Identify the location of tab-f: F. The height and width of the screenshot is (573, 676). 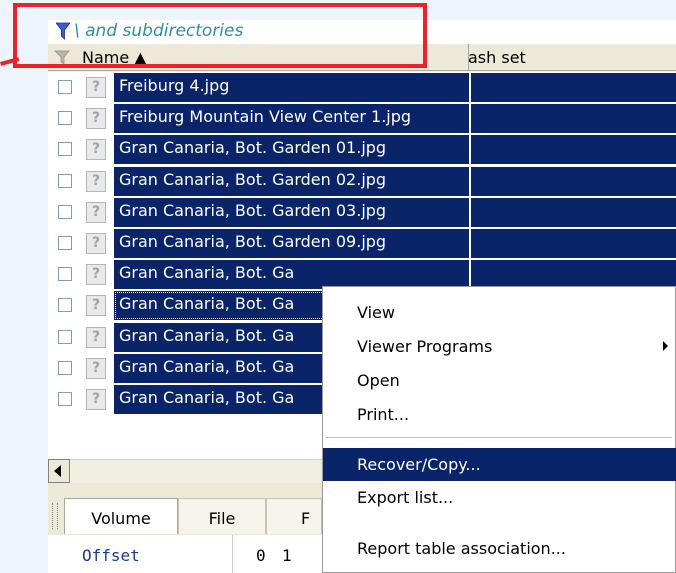
(294, 516).